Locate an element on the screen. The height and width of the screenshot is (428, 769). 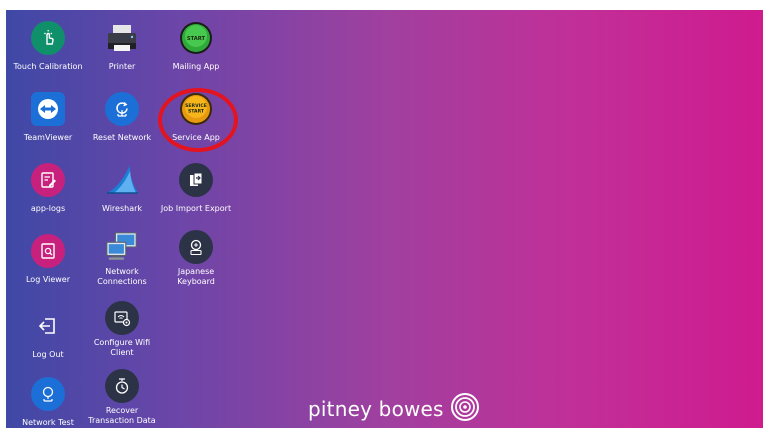
desktop-icon-teamviewer: TeamViewer is located at coordinates (48, 119).